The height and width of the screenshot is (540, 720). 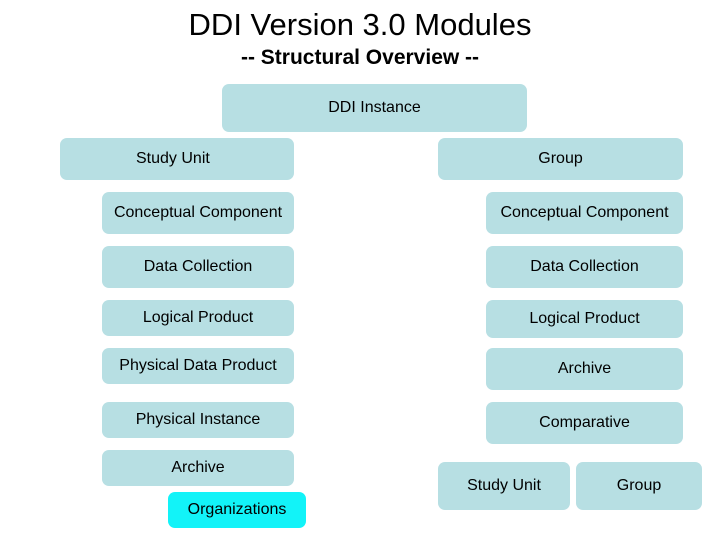 I want to click on g-comparative-box: Comparative, so click(x=584, y=423).